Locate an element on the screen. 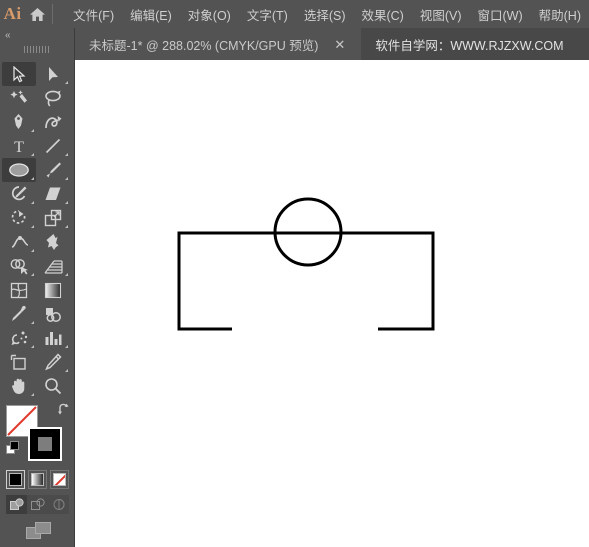 This screenshot has height=547, width=589. menu-item-object: 对象(O) is located at coordinates (209, 14).